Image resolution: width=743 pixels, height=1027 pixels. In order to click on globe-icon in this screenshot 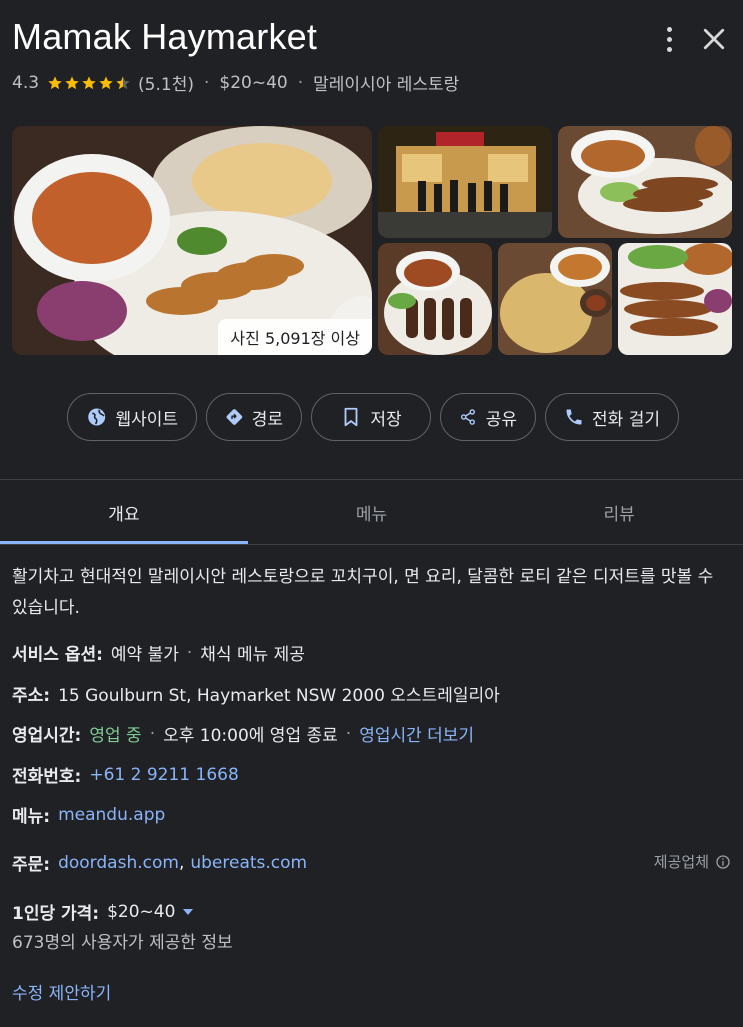, I will do `click(97, 417)`.